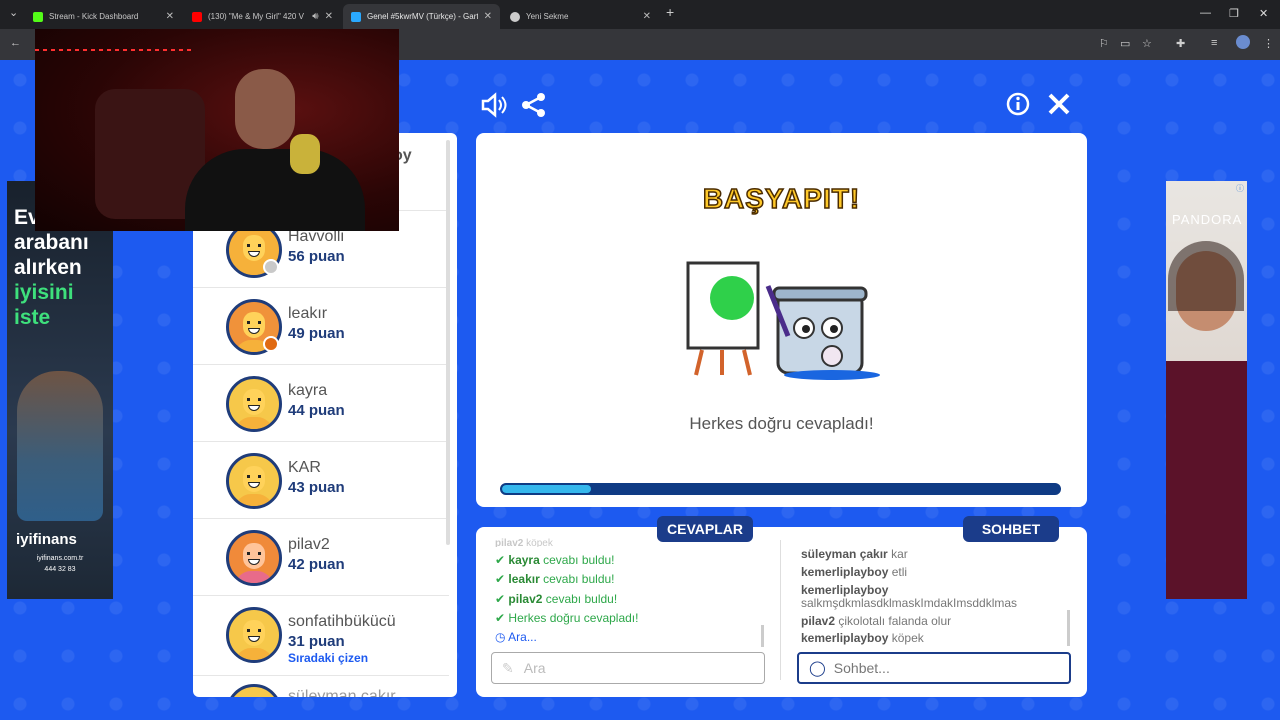 The image size is (1280, 720). Describe the element at coordinates (342, 692) in the screenshot. I see `player-name: süleyman çakır` at that location.